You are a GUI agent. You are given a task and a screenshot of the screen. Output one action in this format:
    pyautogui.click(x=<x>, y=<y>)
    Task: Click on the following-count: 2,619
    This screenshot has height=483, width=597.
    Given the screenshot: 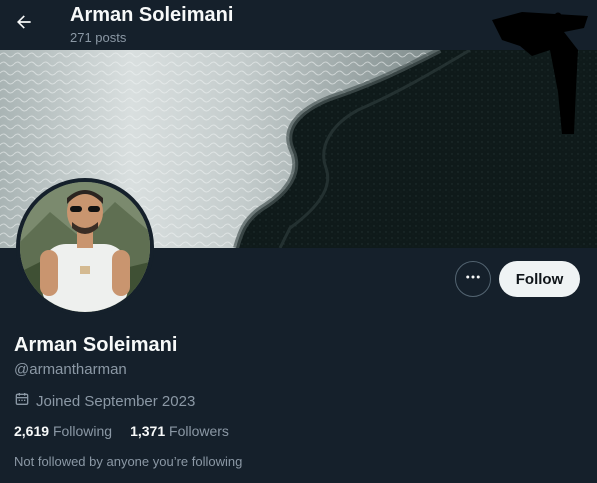 What is the action you would take?
    pyautogui.click(x=32, y=431)
    